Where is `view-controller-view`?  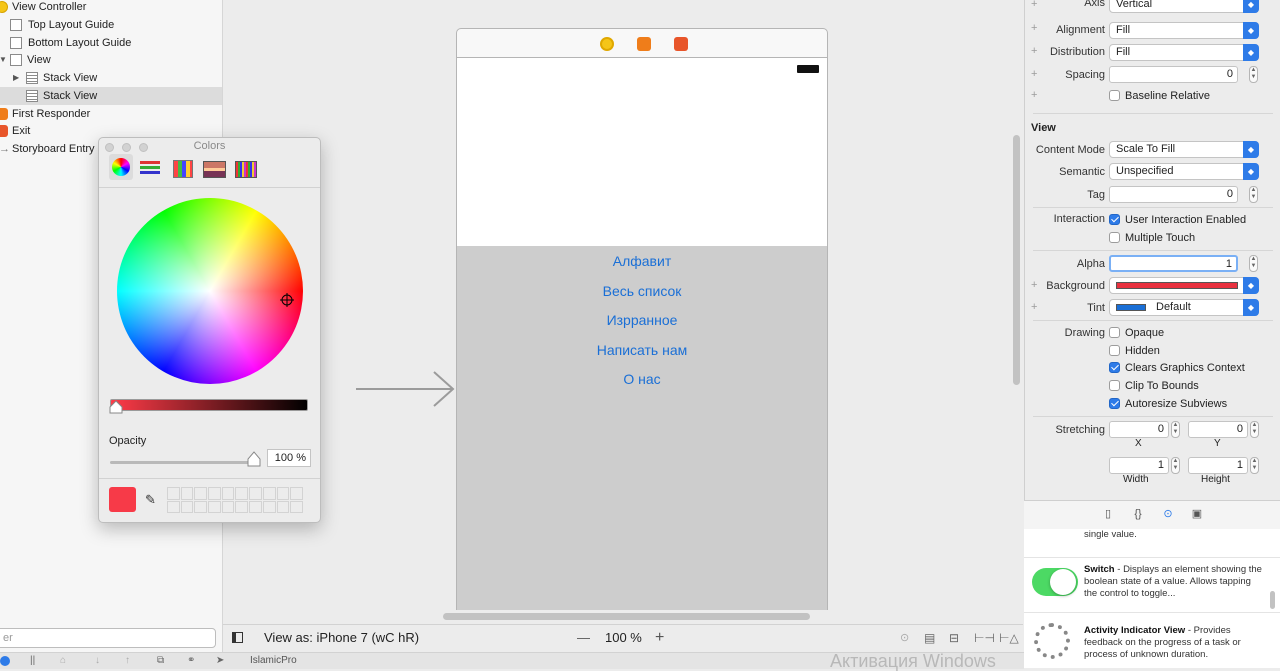
view-controller-view is located at coordinates (642, 152).